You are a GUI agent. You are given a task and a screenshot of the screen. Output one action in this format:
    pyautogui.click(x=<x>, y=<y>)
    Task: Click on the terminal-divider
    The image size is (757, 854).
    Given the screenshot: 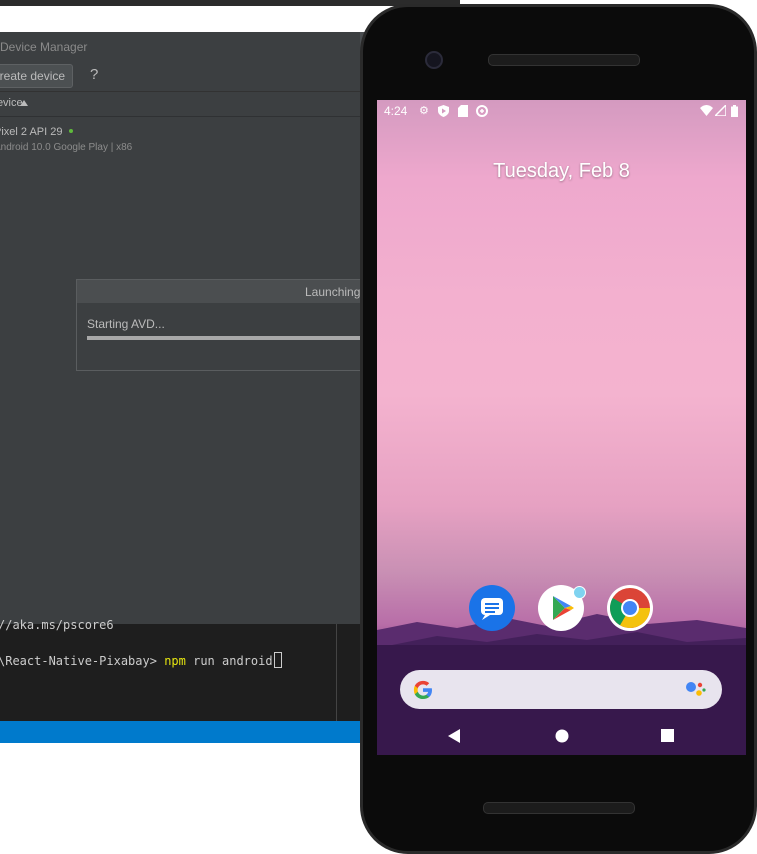 What is the action you would take?
    pyautogui.click(x=336, y=672)
    